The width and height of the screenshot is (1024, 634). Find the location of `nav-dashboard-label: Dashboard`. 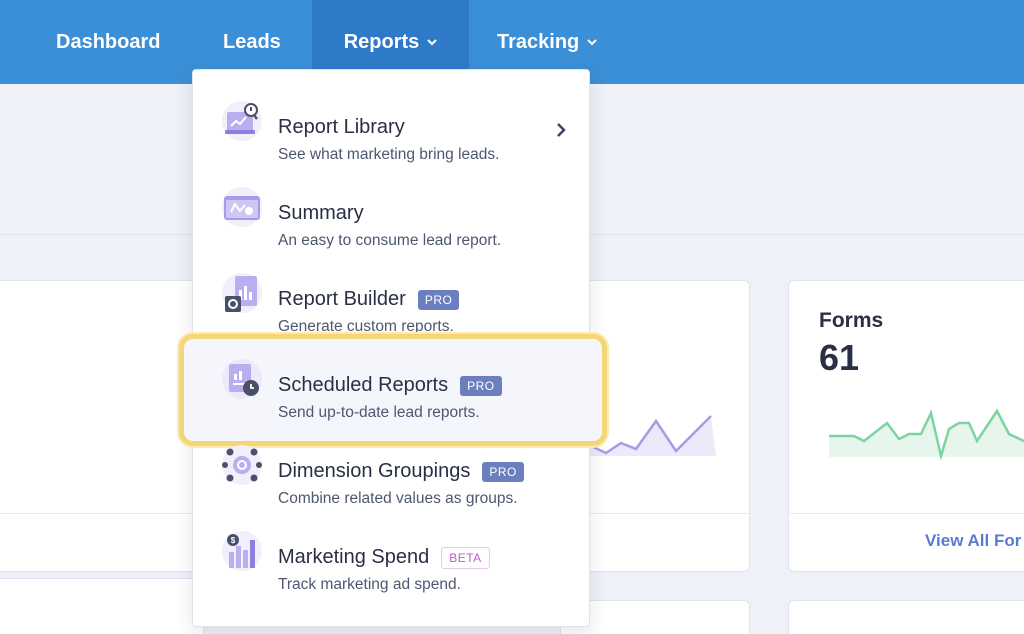

nav-dashboard-label: Dashboard is located at coordinates (108, 41).